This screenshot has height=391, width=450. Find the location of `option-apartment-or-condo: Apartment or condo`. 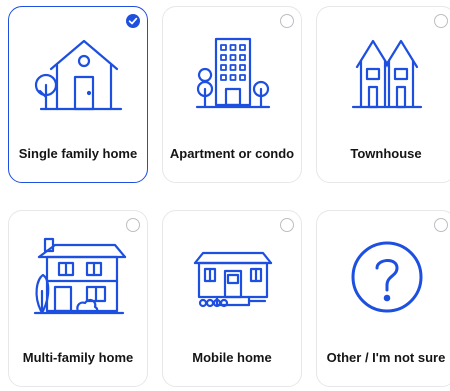

option-apartment-or-condo: Apartment or condo is located at coordinates (232, 94).